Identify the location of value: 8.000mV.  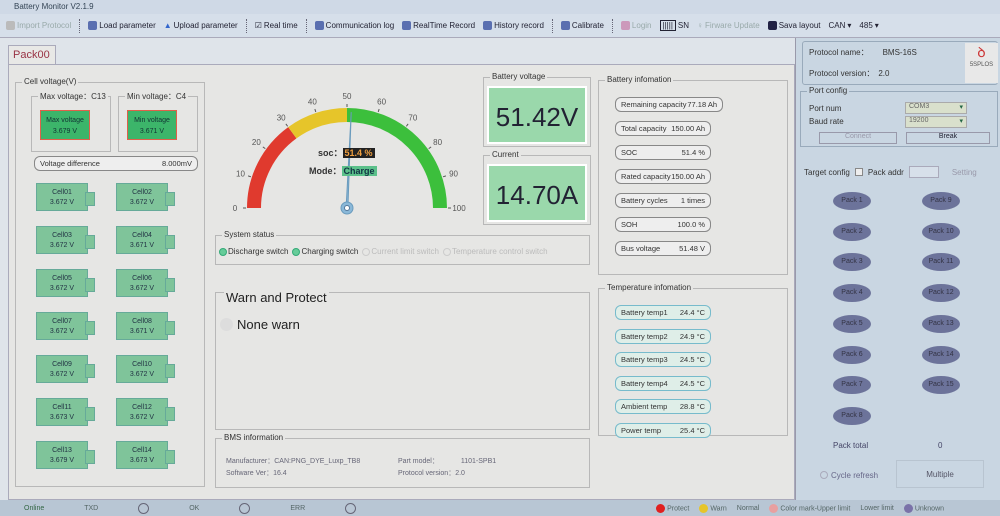
(176, 163).